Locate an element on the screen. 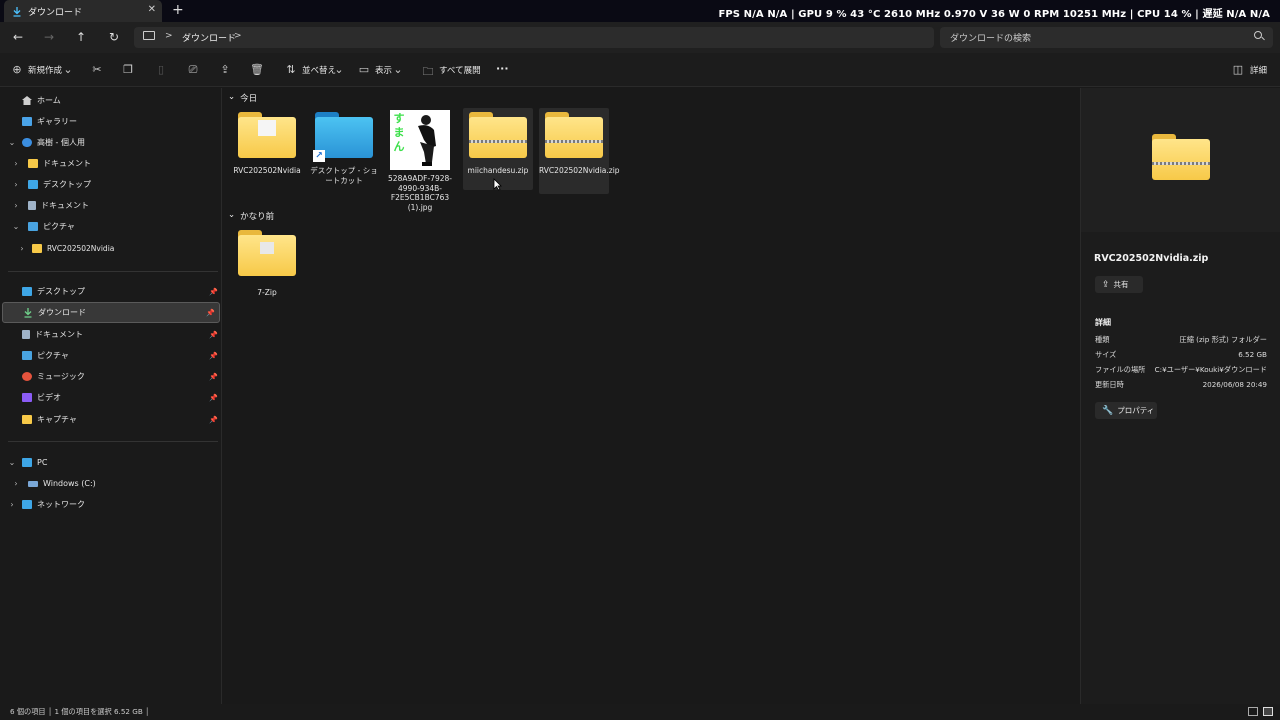 This screenshot has height=720, width=1280. properties-button: 🔧 プロパティ is located at coordinates (1126, 410).